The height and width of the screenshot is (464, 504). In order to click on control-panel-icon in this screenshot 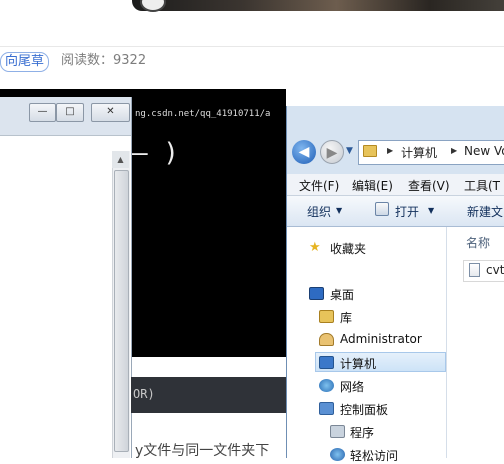, I will do `click(326, 408)`.